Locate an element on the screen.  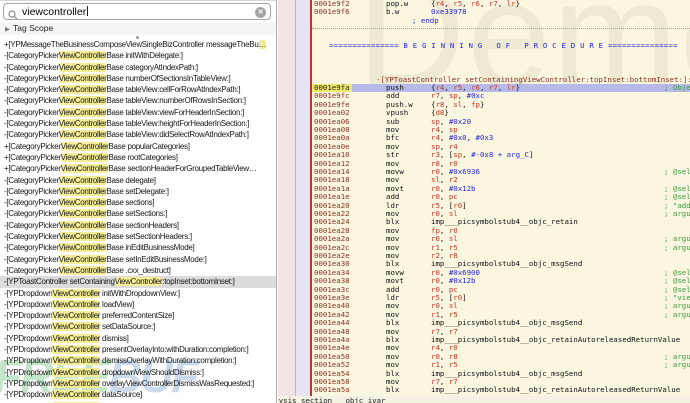
asm-instruction: 0001ea34 movw r0, #0x6900; @sel is located at coordinates (501, 272).